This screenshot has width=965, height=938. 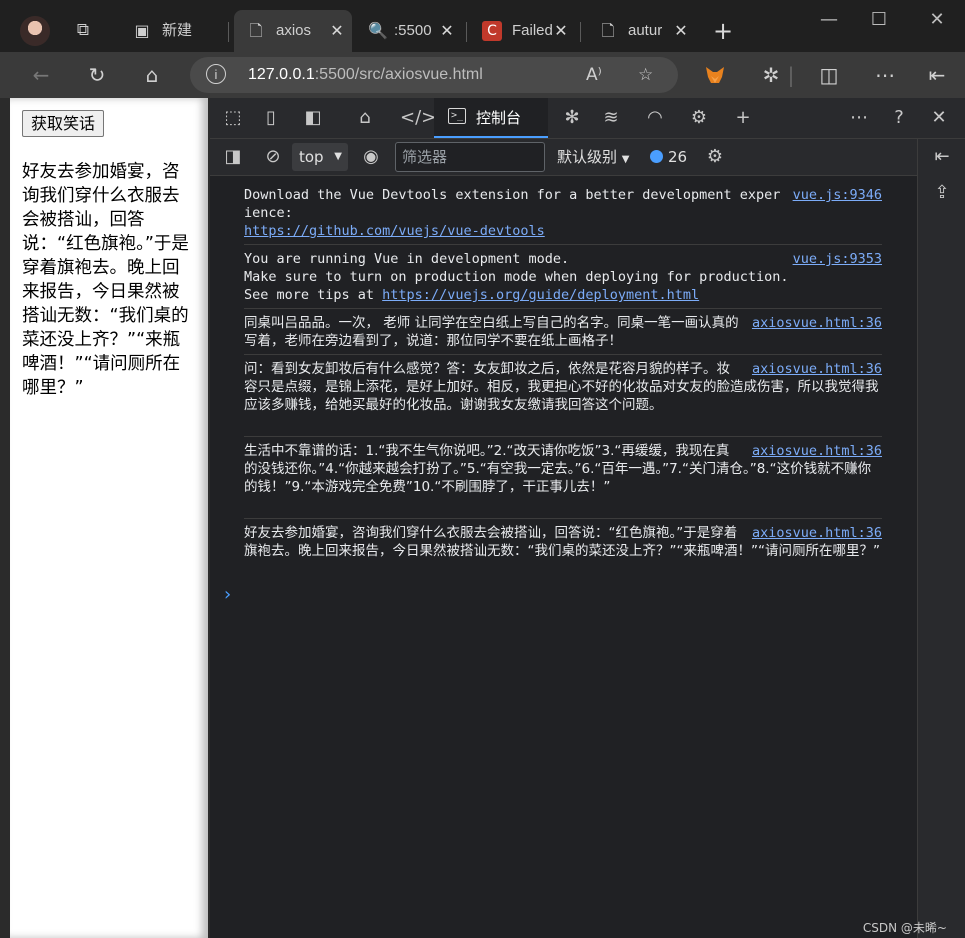 I want to click on clear-console-icon: ⊘, so click(x=273, y=157).